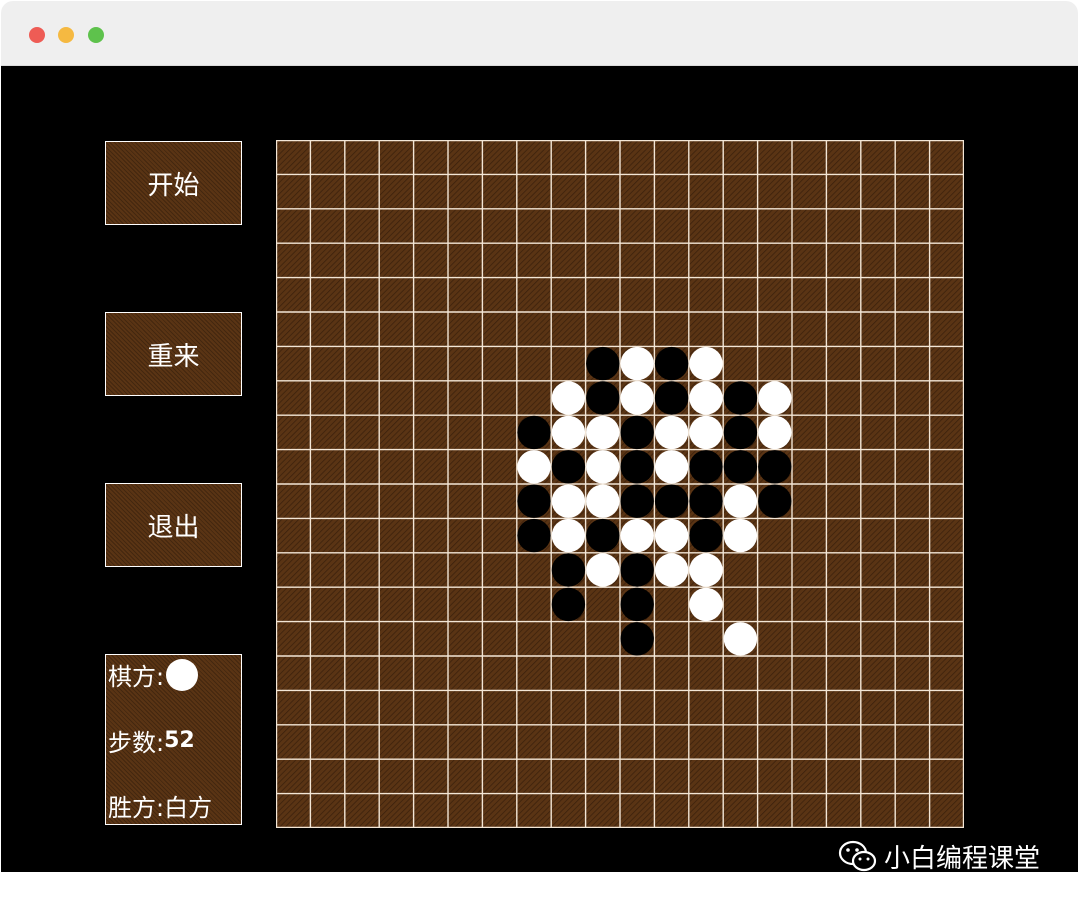 The width and height of the screenshot is (1080, 906). What do you see at coordinates (96, 35) in the screenshot?
I see `maximize-window-icon` at bounding box center [96, 35].